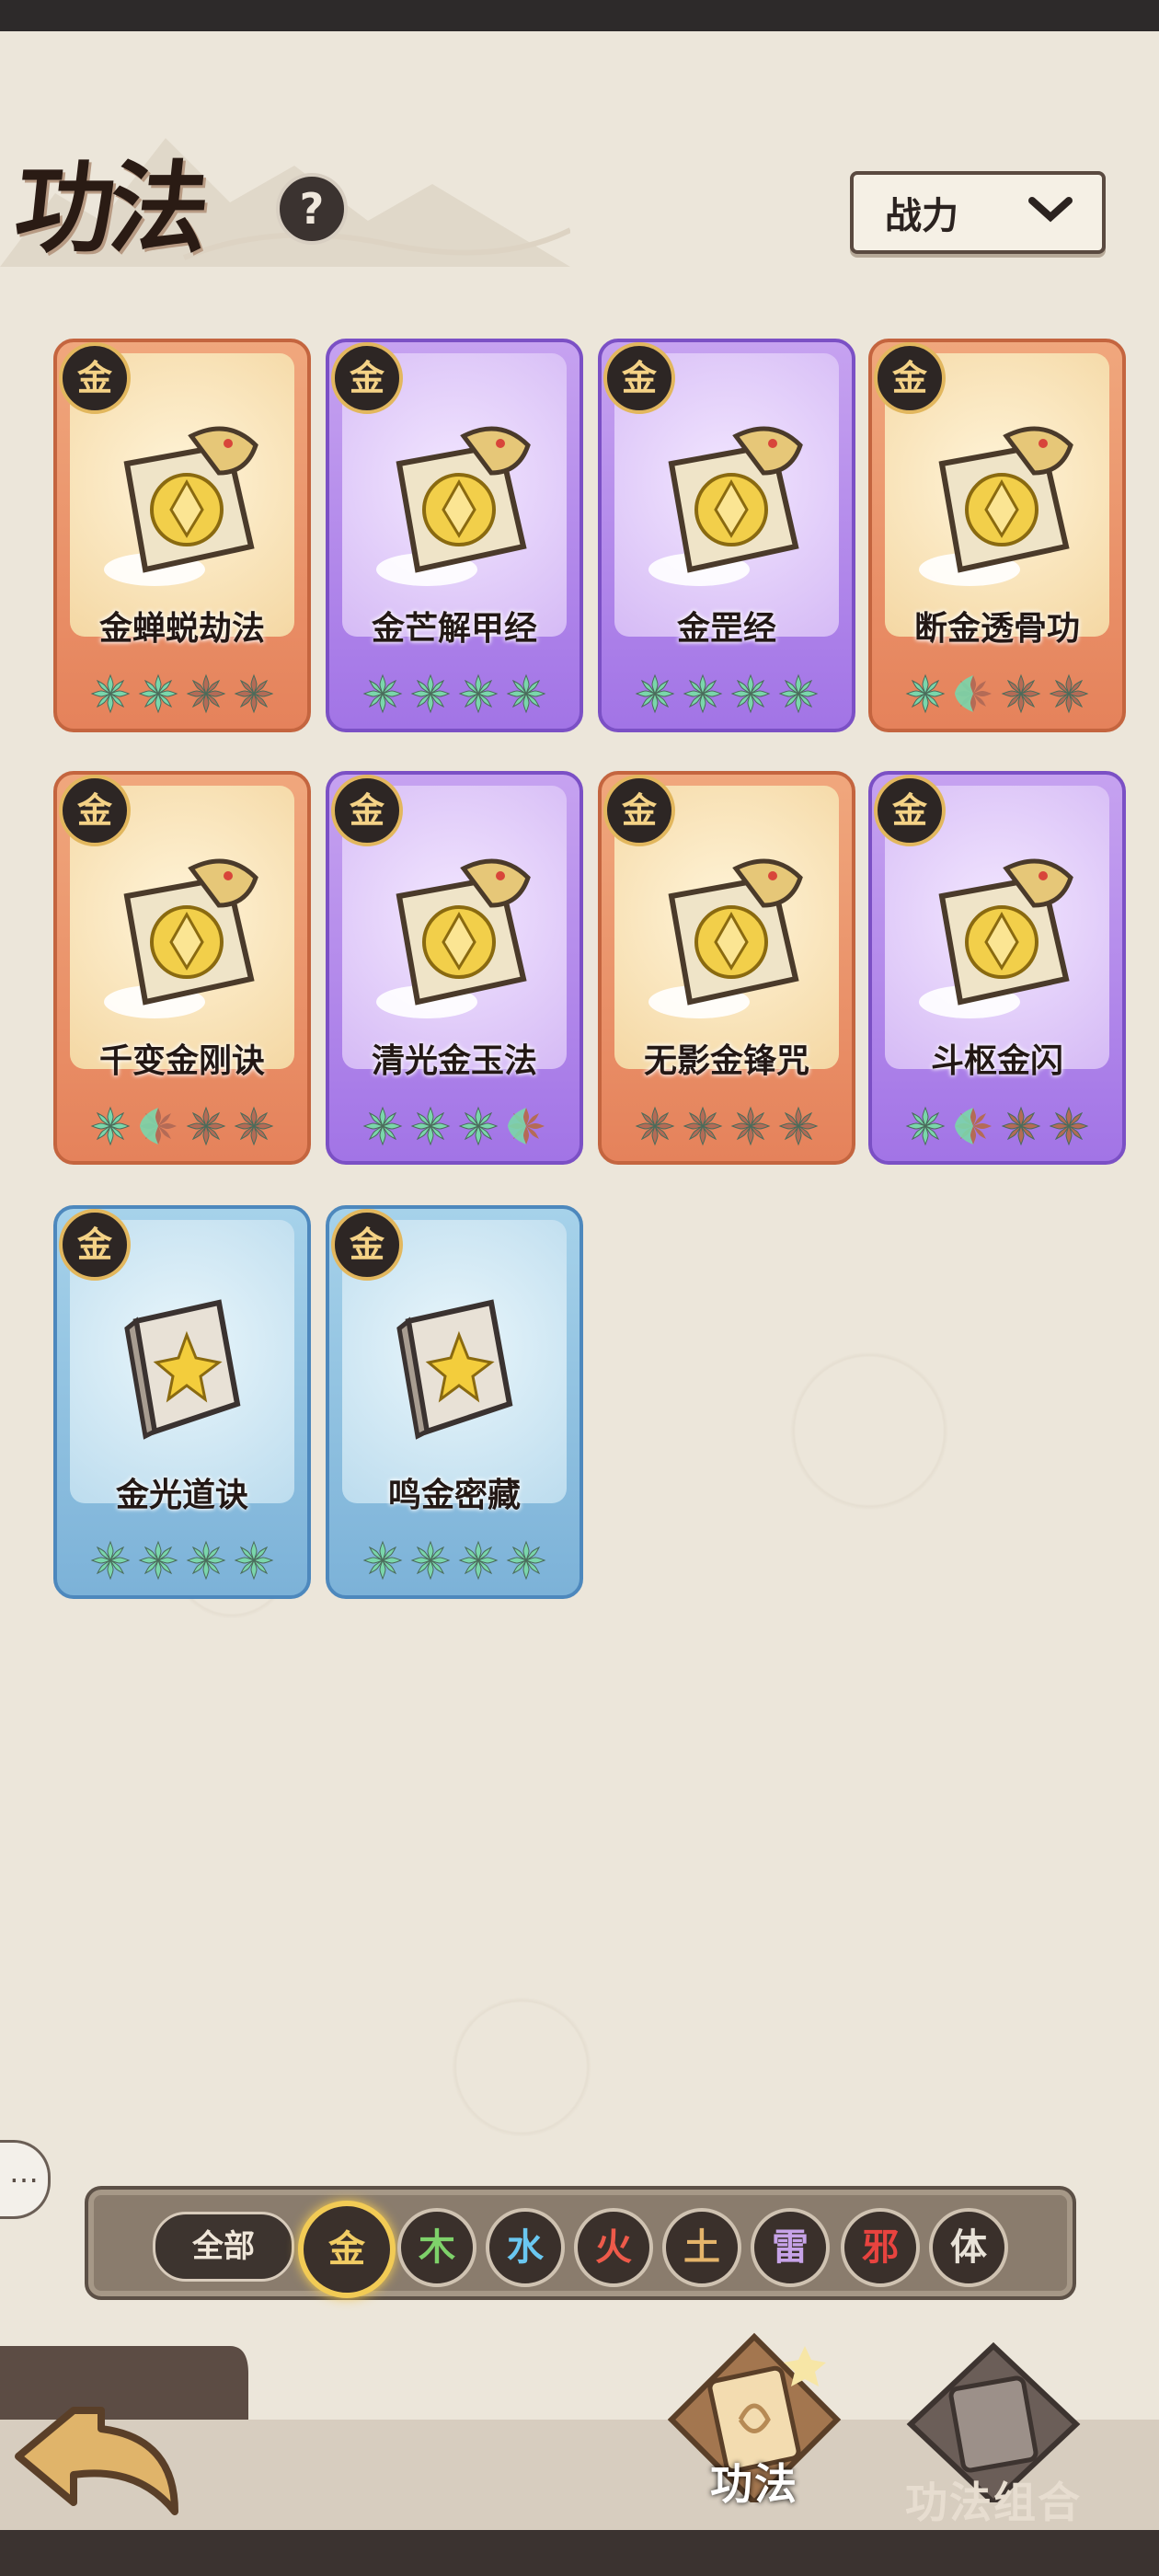  What do you see at coordinates (790, 2247) in the screenshot?
I see `filter-element-button: 雷` at bounding box center [790, 2247].